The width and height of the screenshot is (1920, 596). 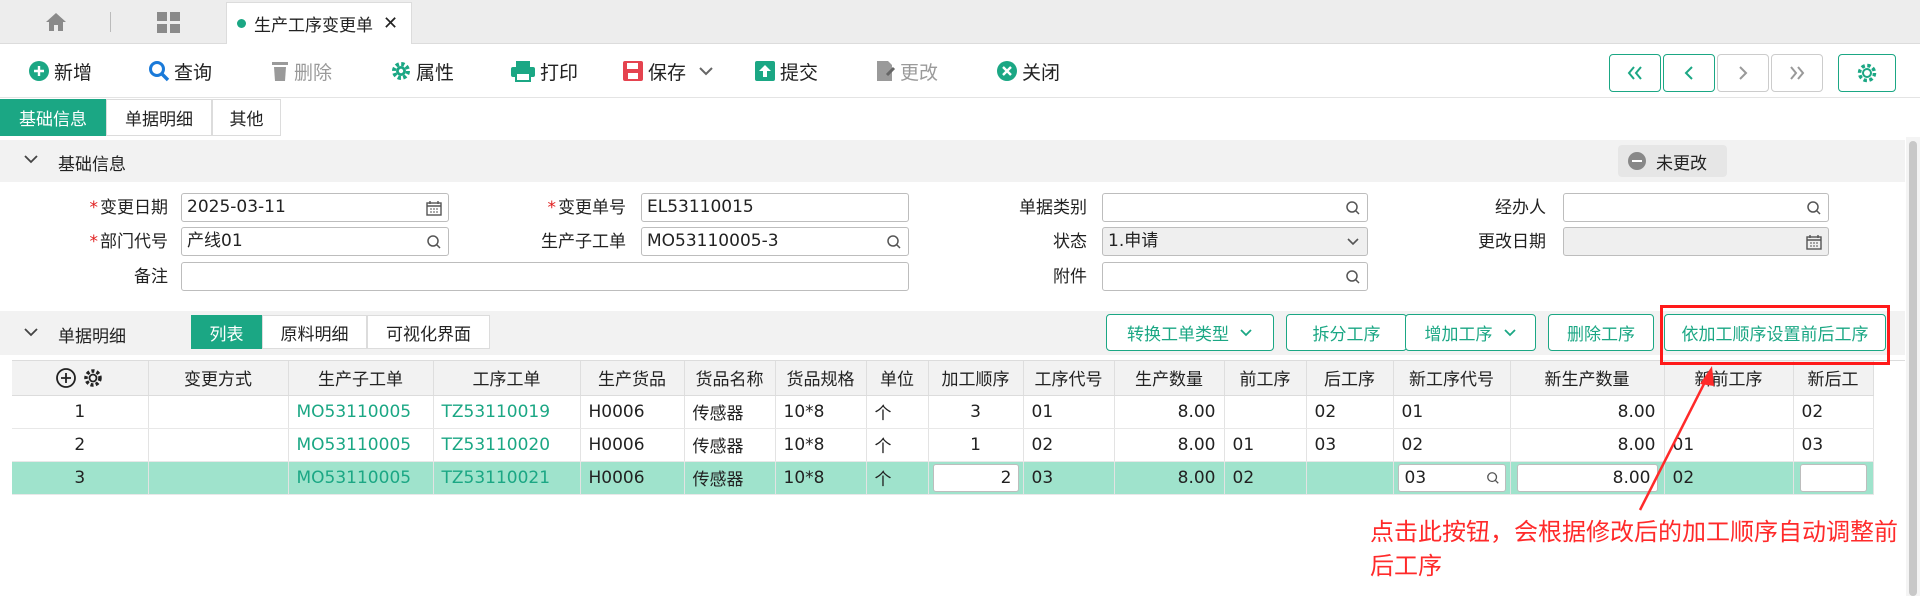 I want to click on new-button: 新增, so click(x=60, y=71).